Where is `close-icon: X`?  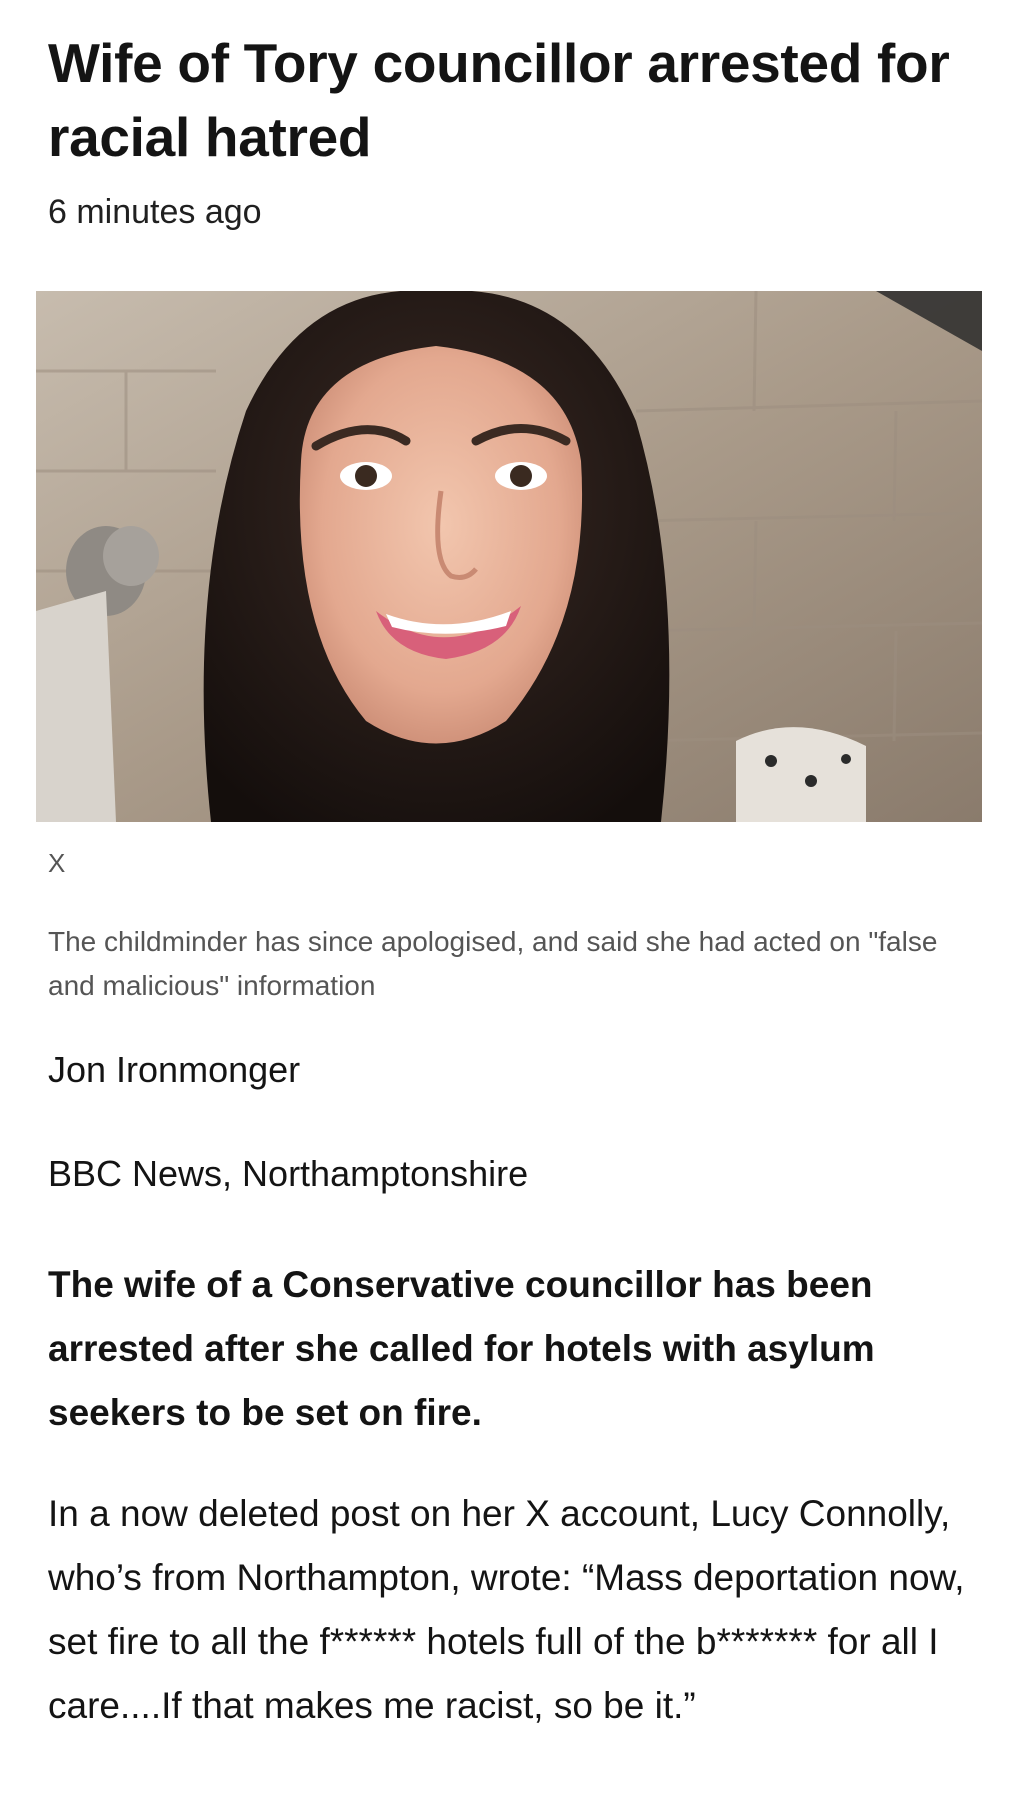 close-icon: X is located at coordinates (513, 863).